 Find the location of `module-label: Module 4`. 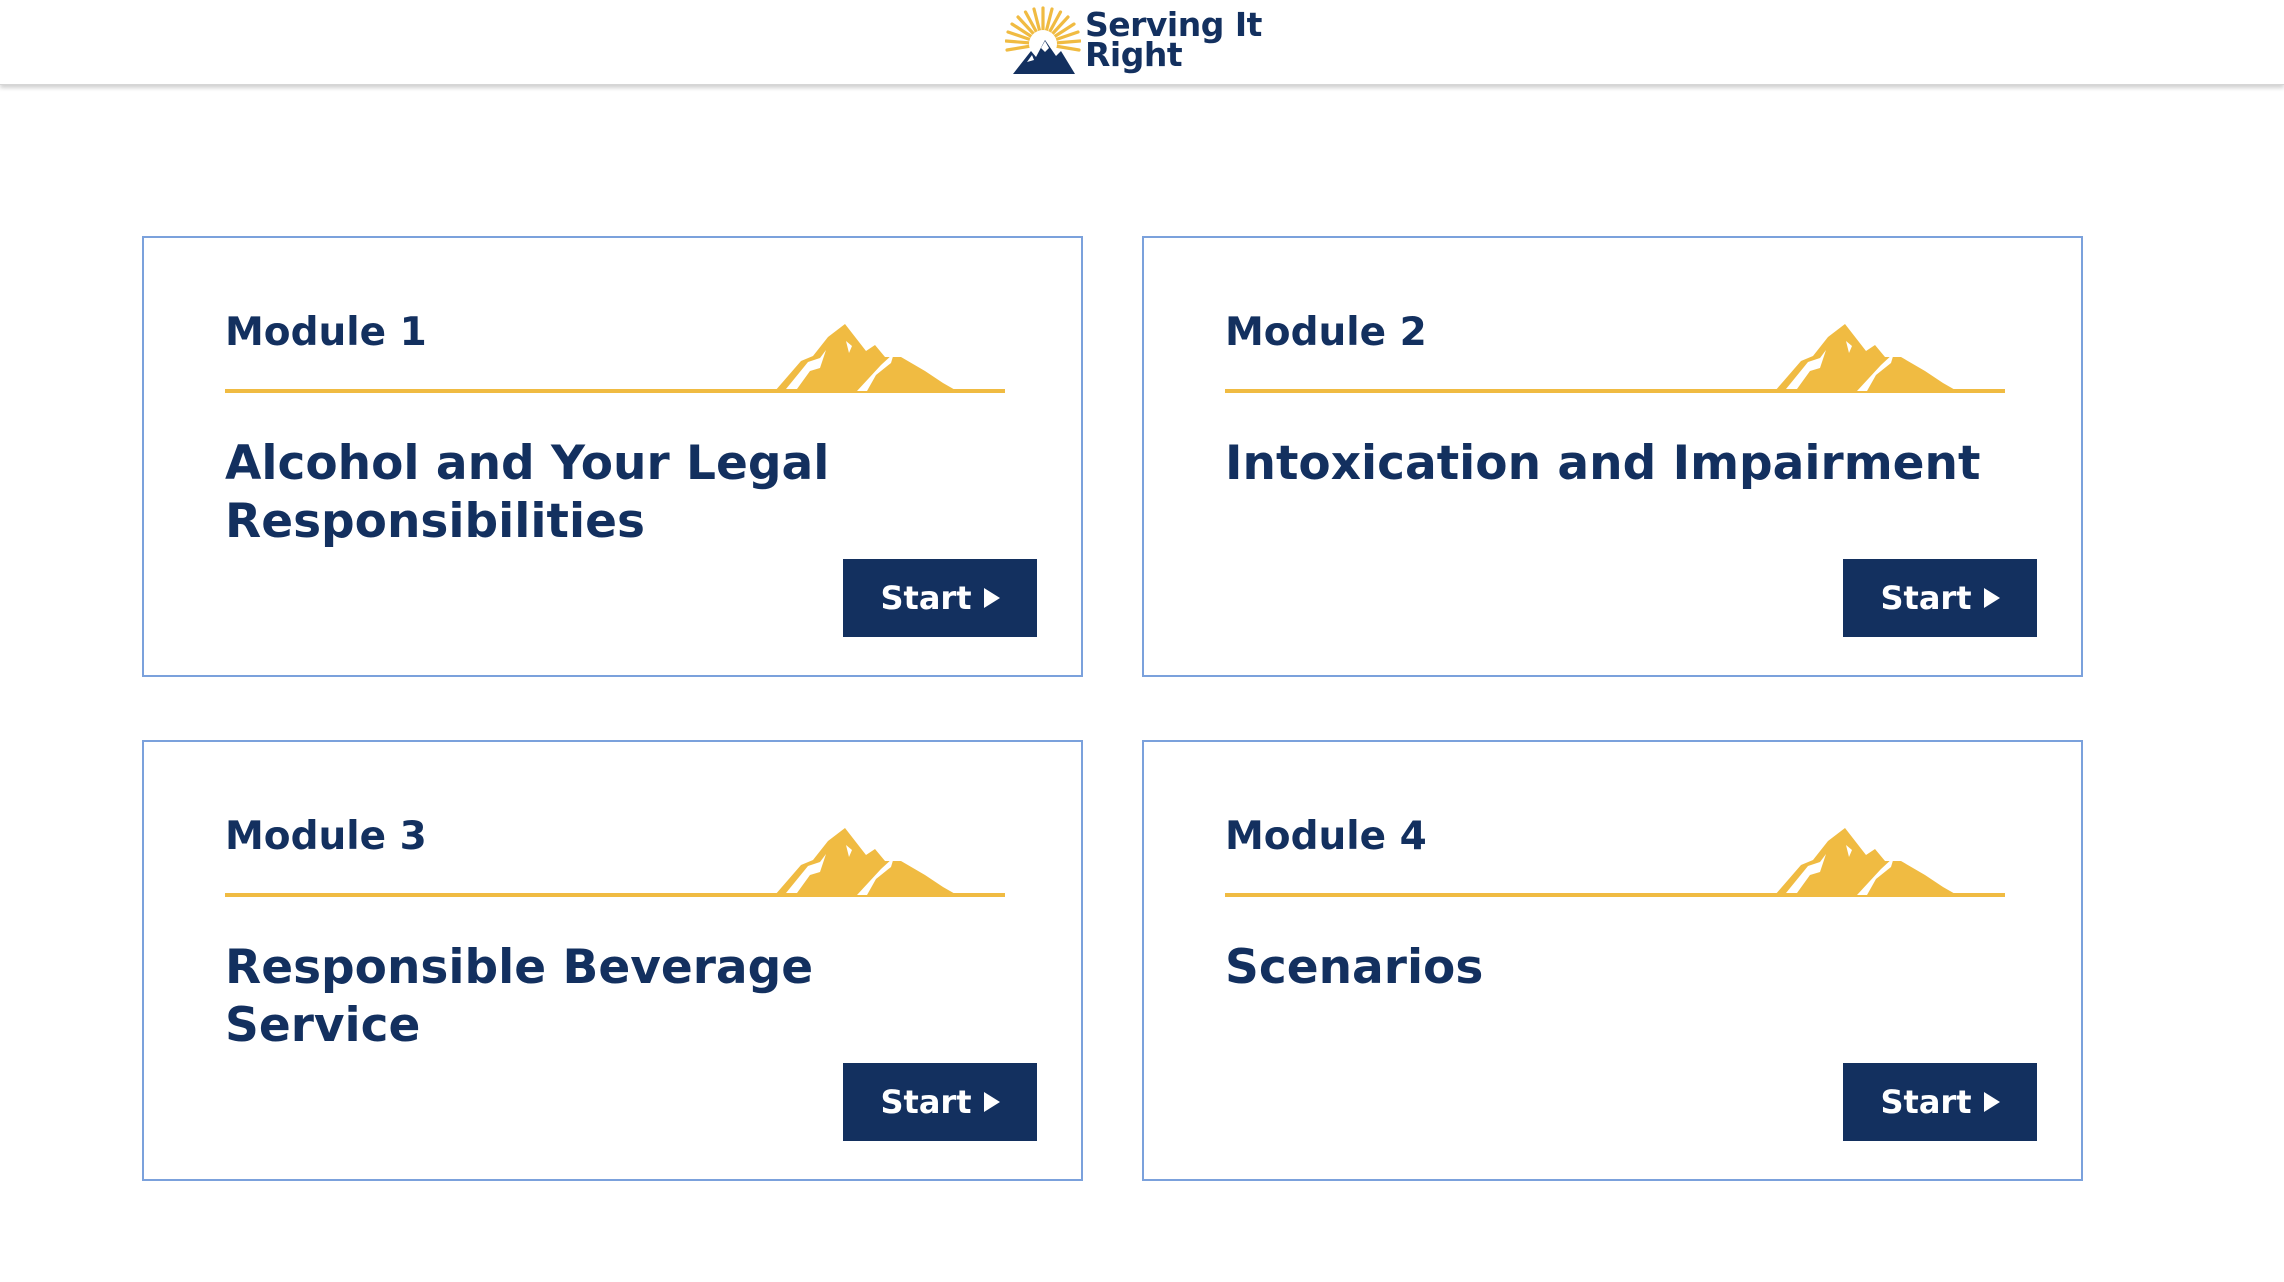

module-label: Module 4 is located at coordinates (1326, 836).